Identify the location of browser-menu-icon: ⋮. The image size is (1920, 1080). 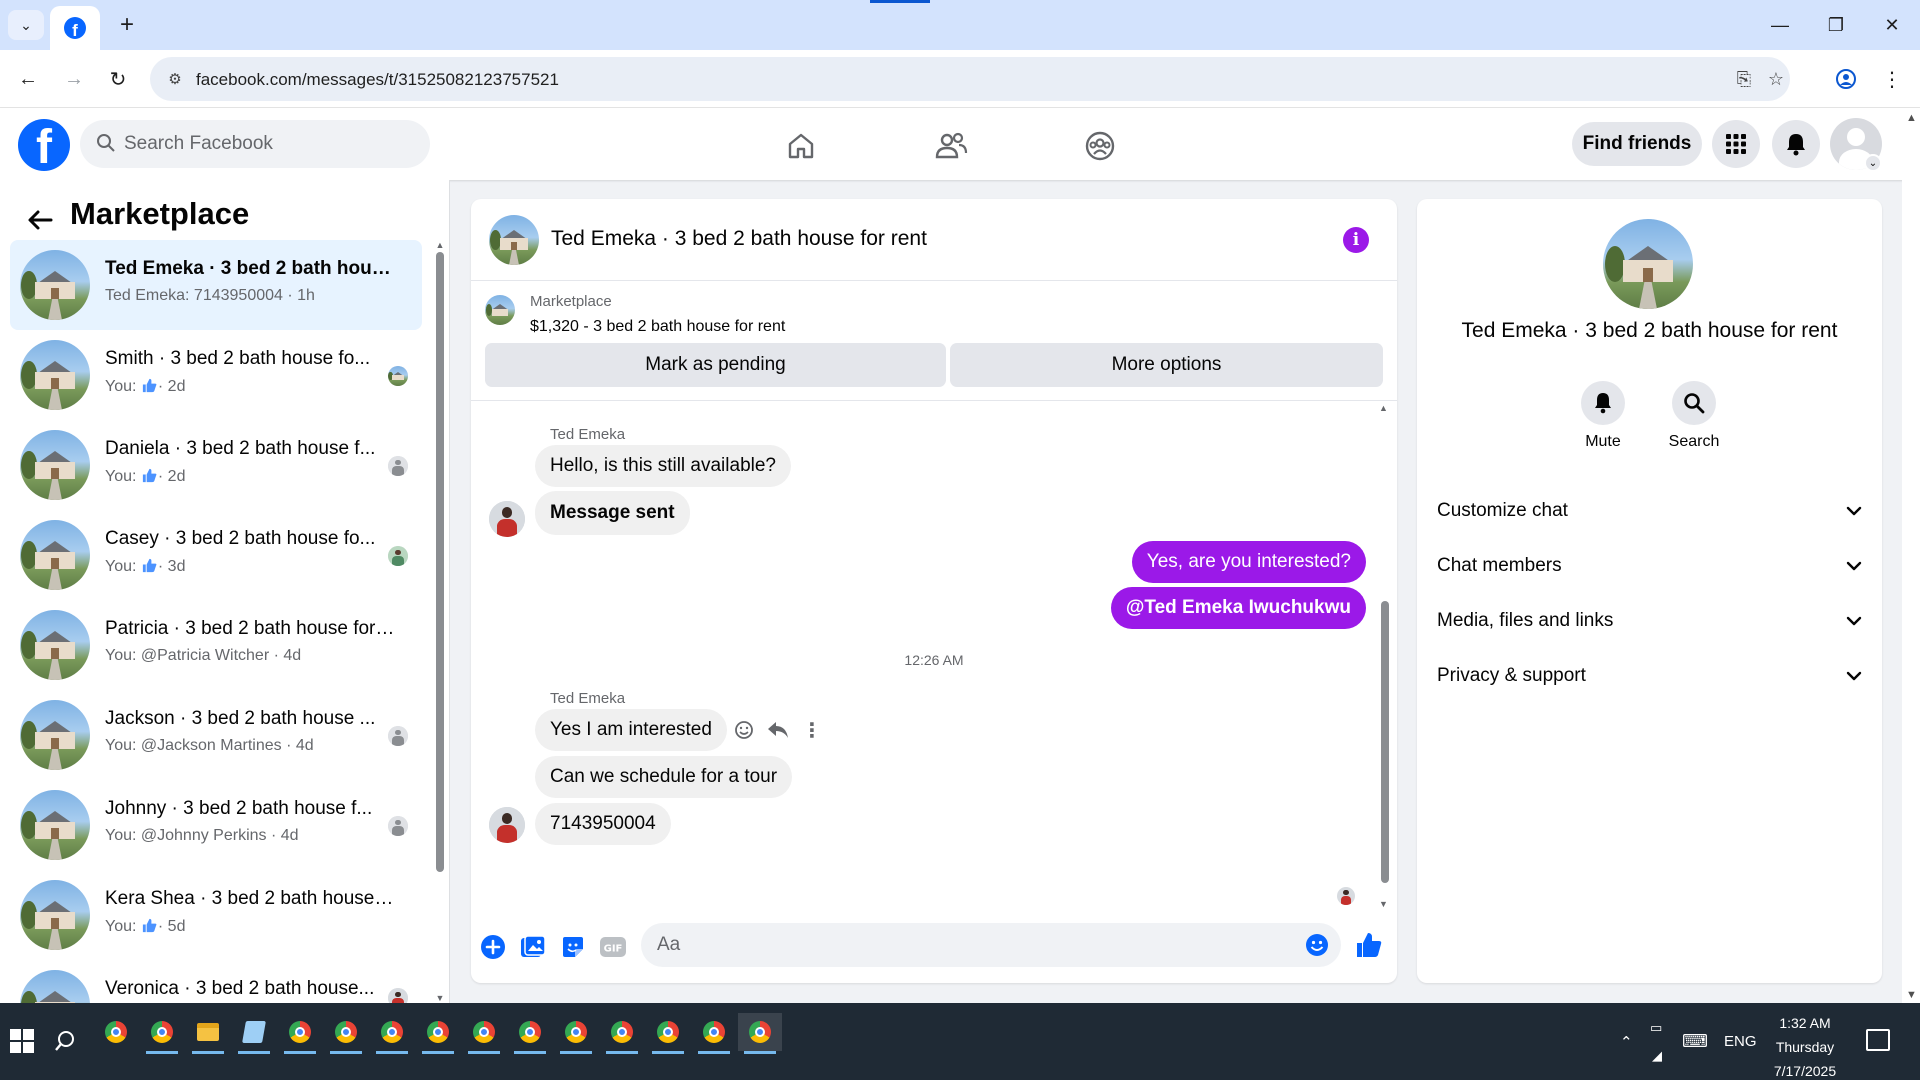
(1892, 79).